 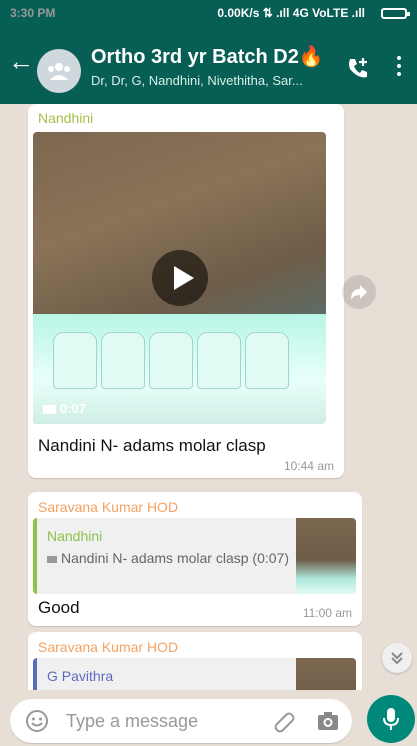 What do you see at coordinates (132, 721) in the screenshot?
I see `message-input-placeholder: Type a message` at bounding box center [132, 721].